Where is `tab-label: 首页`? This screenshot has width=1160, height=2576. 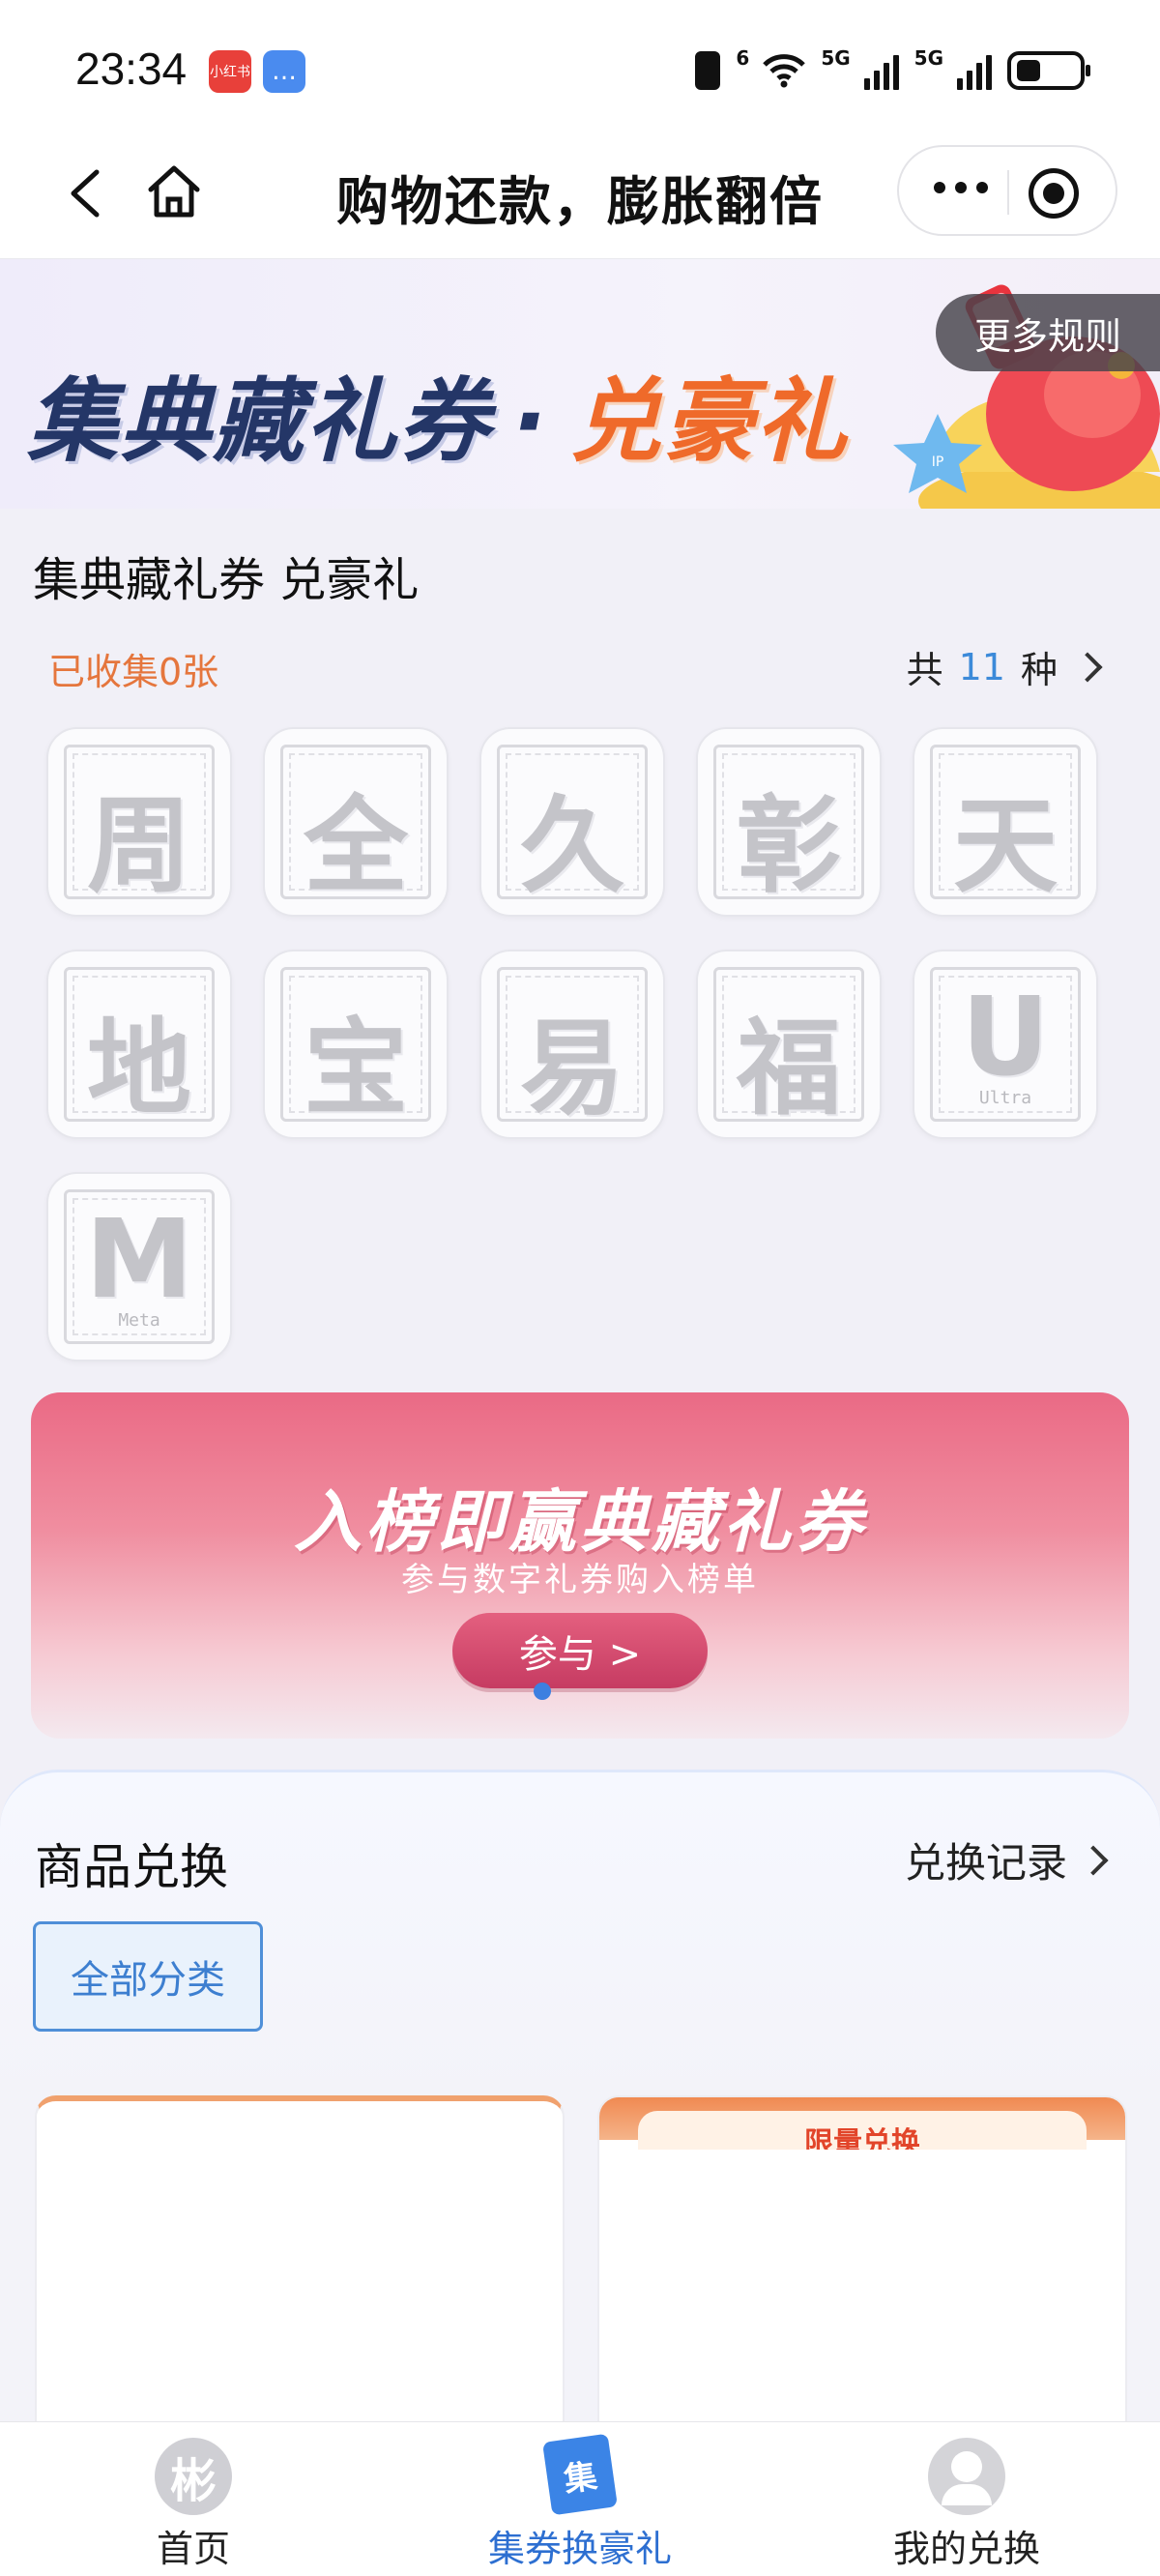 tab-label: 首页 is located at coordinates (193, 2549).